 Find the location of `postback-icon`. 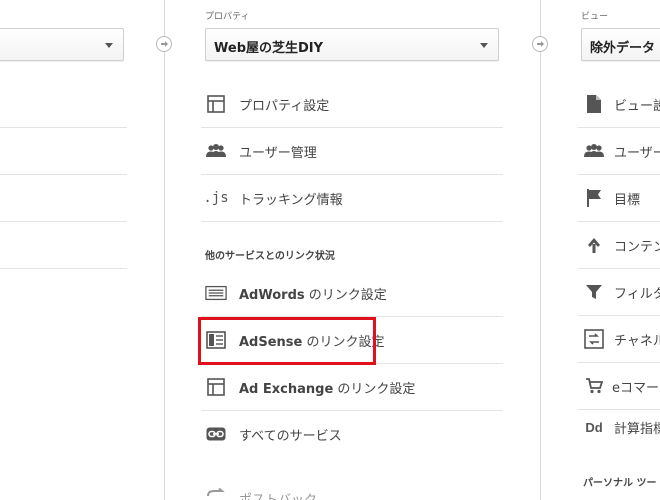

postback-icon is located at coordinates (216, 493).